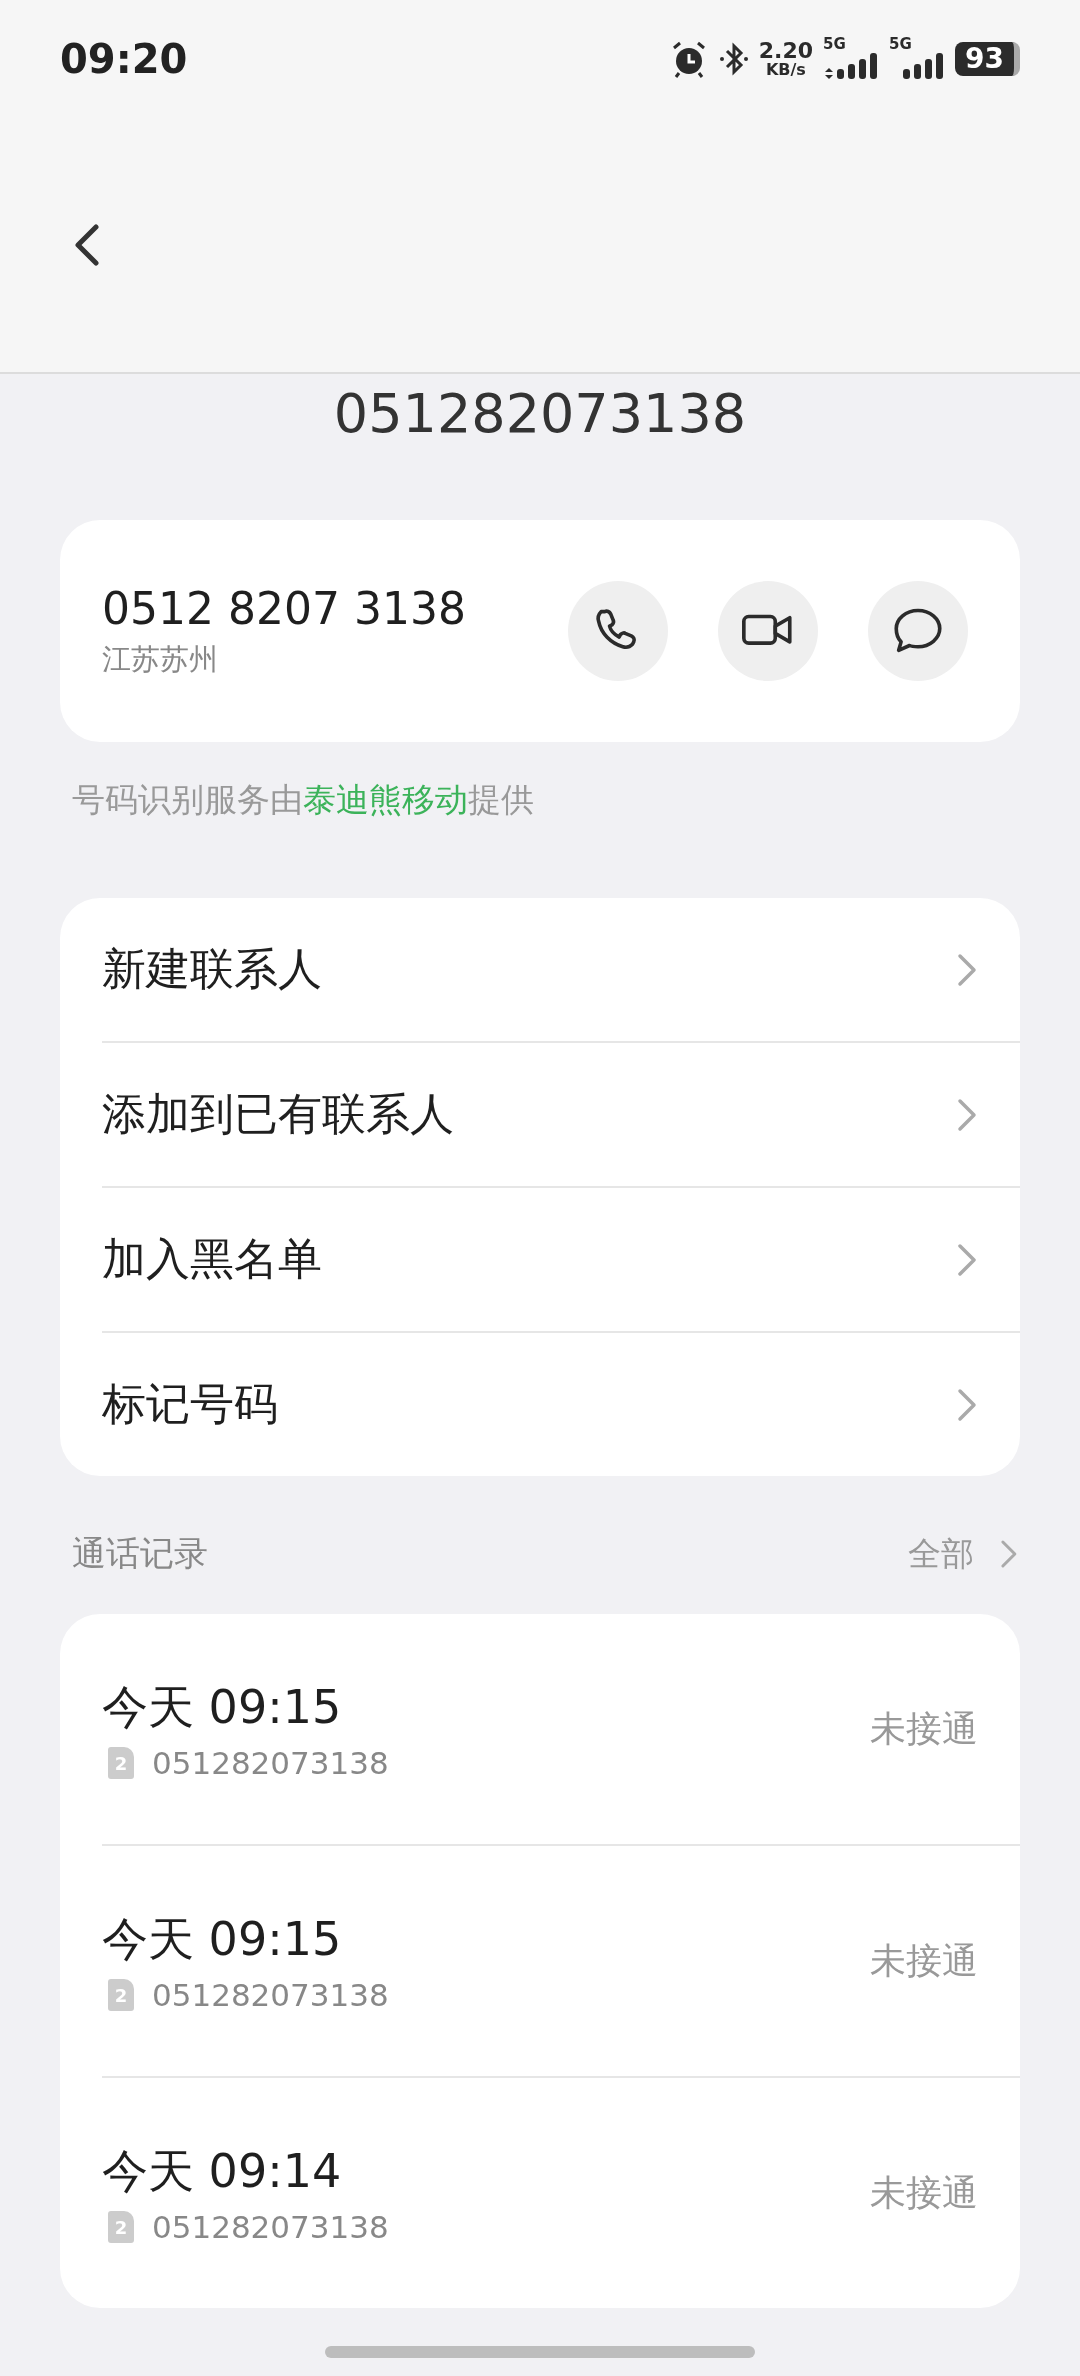  What do you see at coordinates (140, 1553) in the screenshot?
I see `section-title: 通话记录` at bounding box center [140, 1553].